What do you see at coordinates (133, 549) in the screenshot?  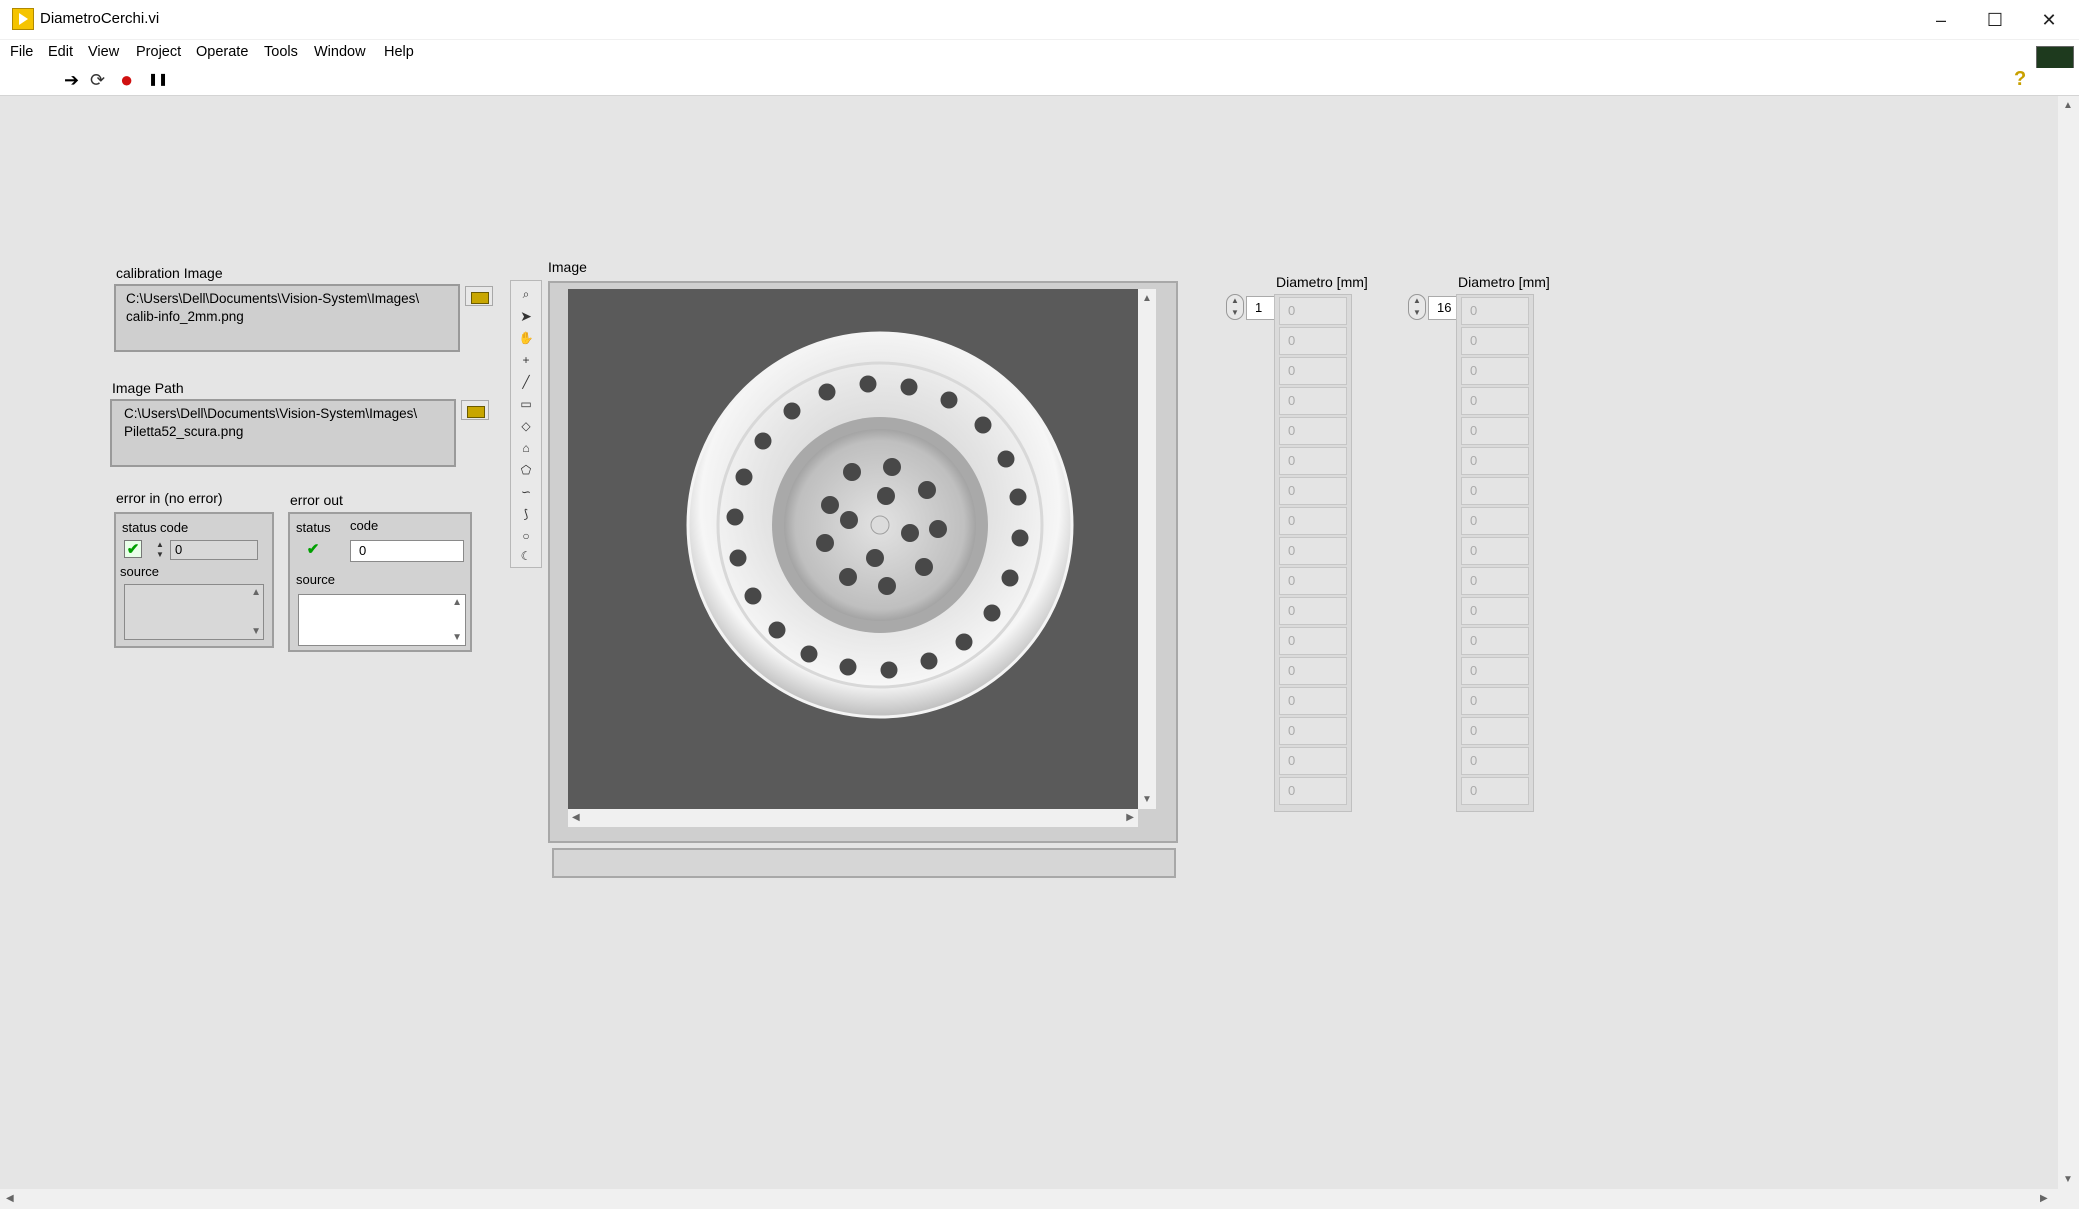 I see `error-in-status-checkbox: ✔` at bounding box center [133, 549].